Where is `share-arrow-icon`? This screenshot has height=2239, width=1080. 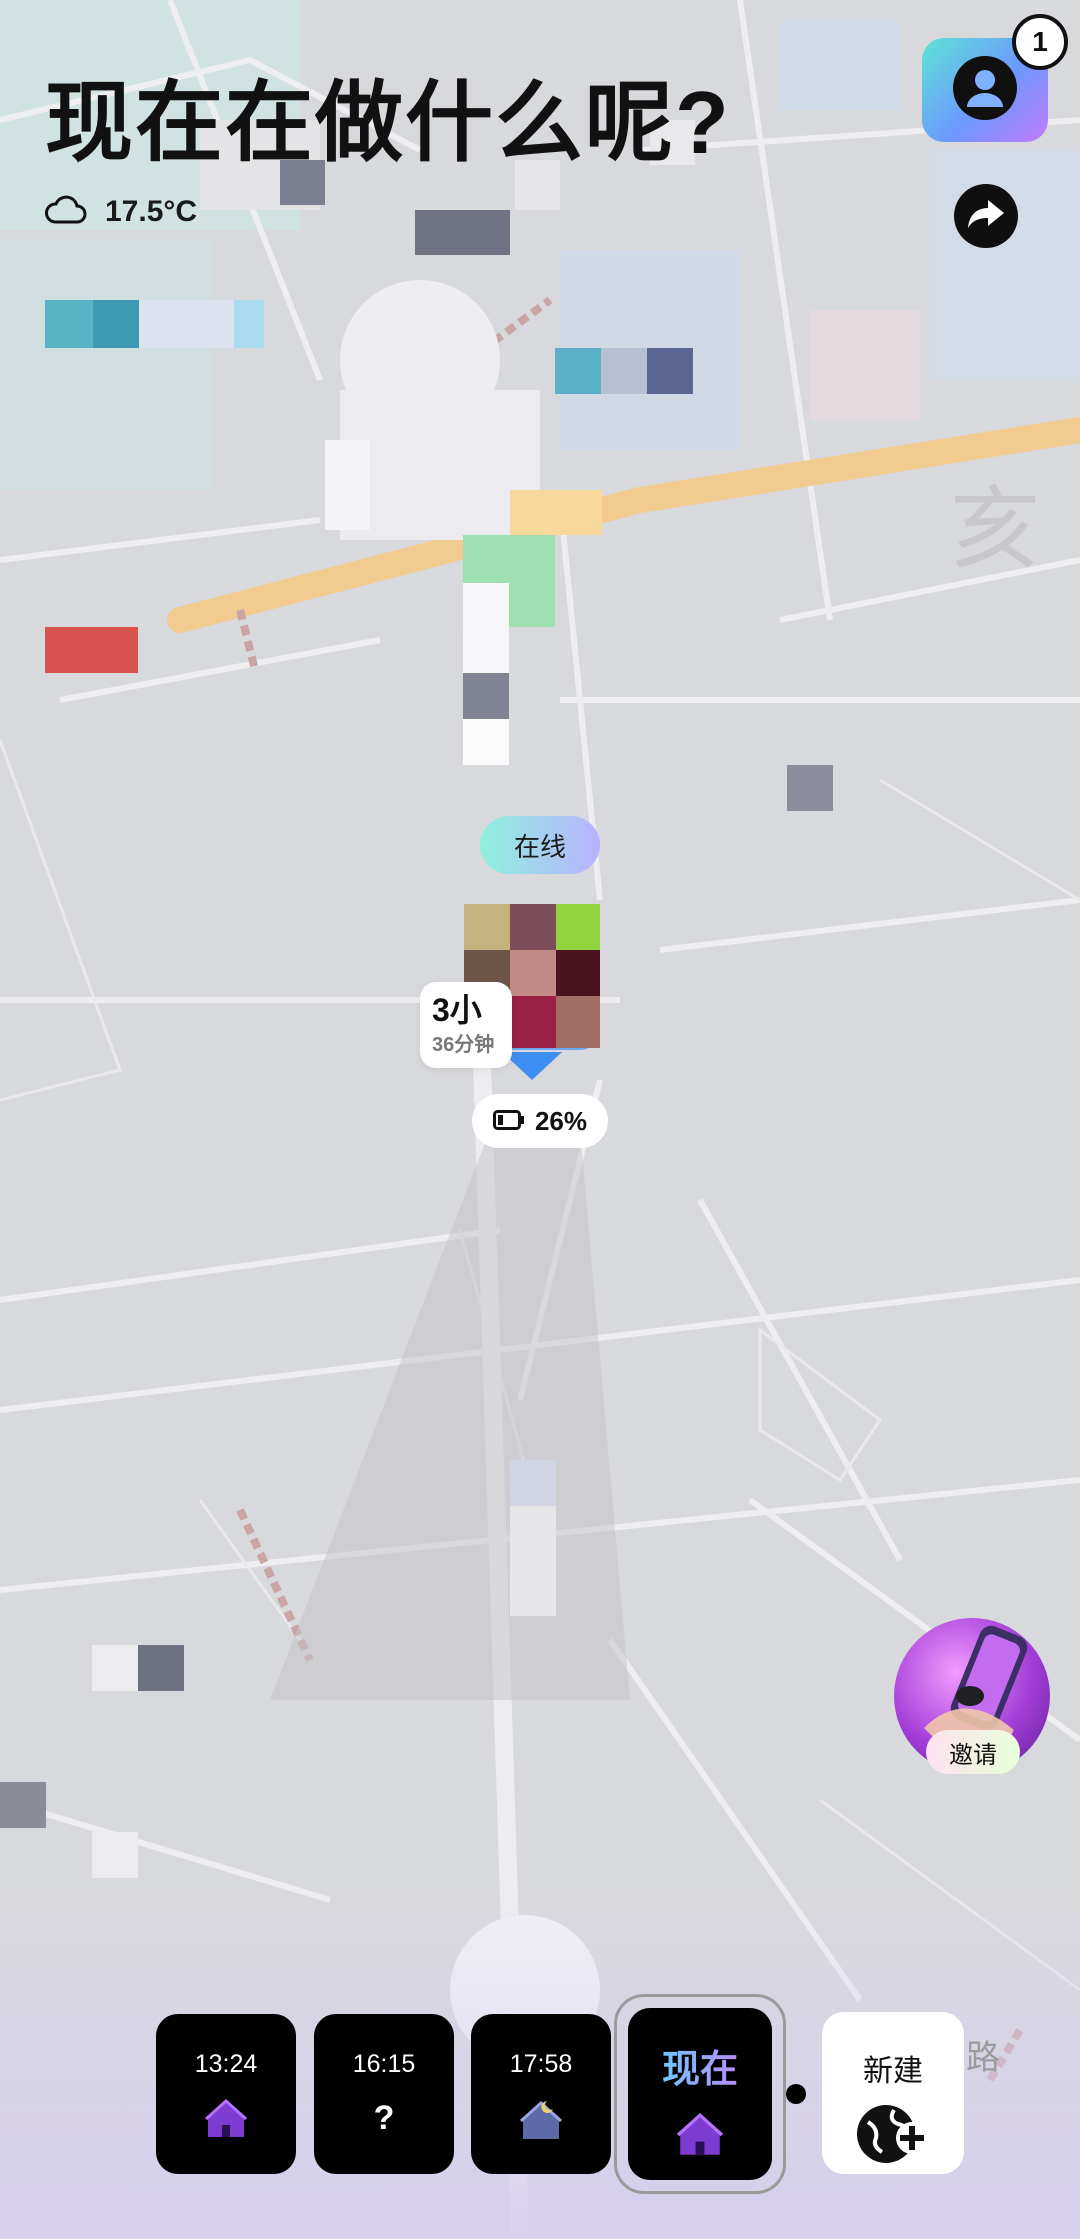
share-arrow-icon is located at coordinates (986, 216).